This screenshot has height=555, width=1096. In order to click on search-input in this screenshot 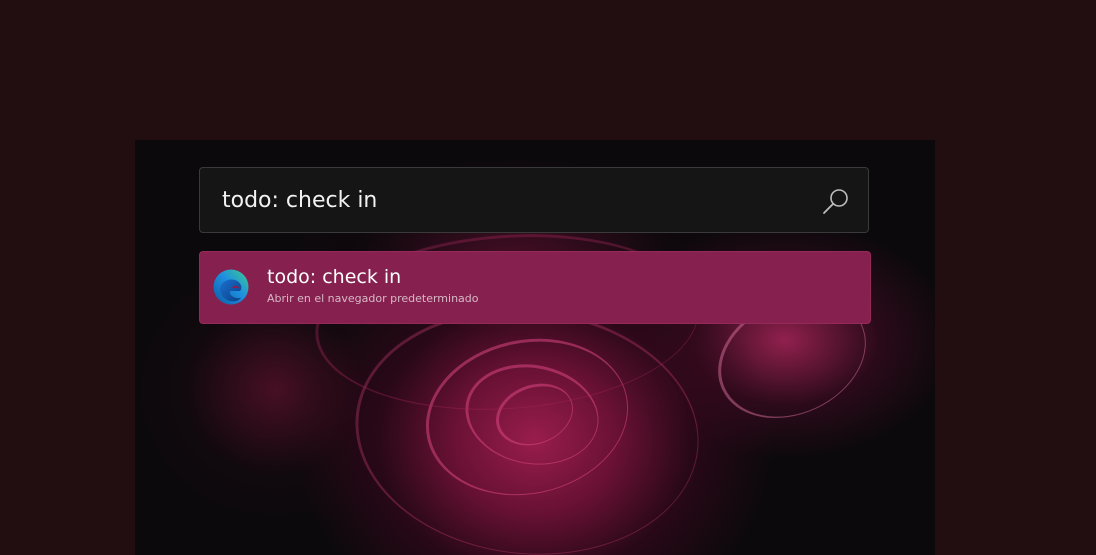, I will do `click(512, 200)`.